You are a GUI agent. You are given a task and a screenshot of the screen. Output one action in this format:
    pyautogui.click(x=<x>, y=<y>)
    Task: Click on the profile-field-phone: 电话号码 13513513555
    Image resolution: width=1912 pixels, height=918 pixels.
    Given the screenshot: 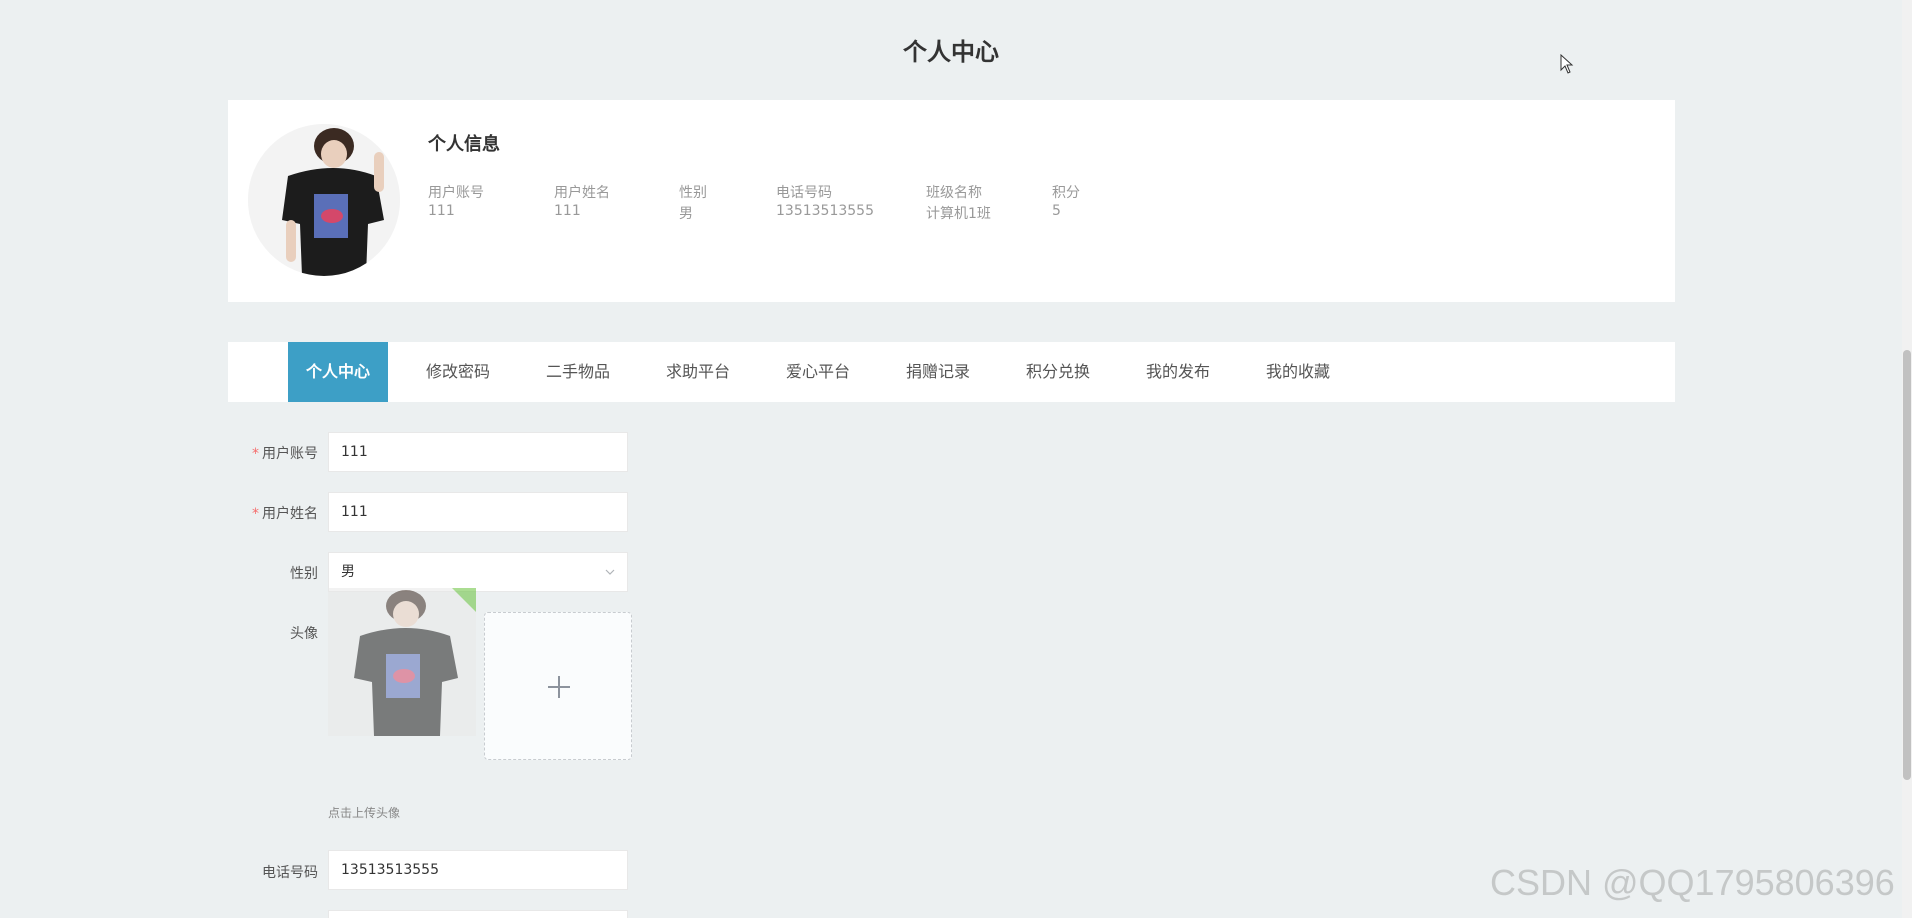 What is the action you would take?
    pyautogui.click(x=825, y=200)
    